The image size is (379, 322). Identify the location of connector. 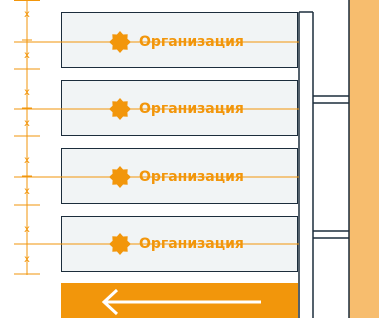
(331, 167).